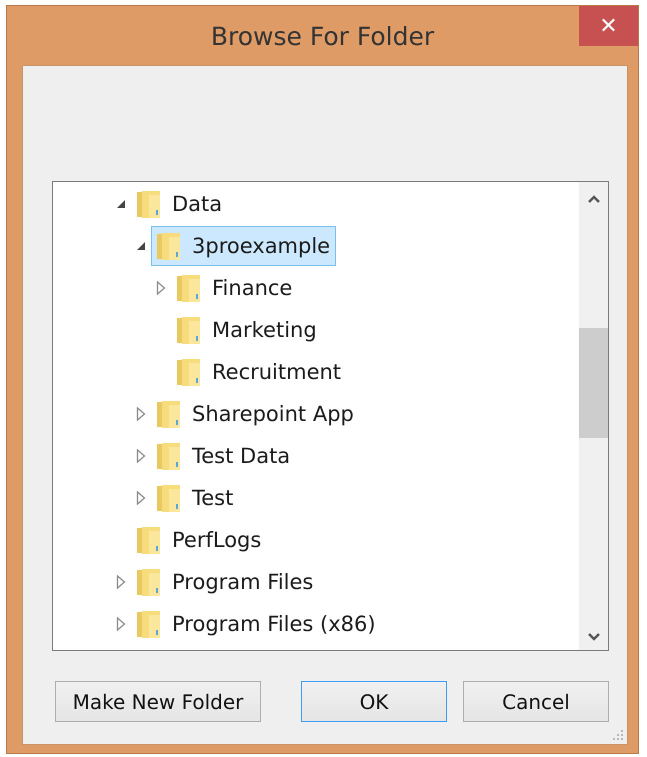 This screenshot has height=757, width=647. Describe the element at coordinates (277, 372) in the screenshot. I see `folder-name: Recruitment` at that location.